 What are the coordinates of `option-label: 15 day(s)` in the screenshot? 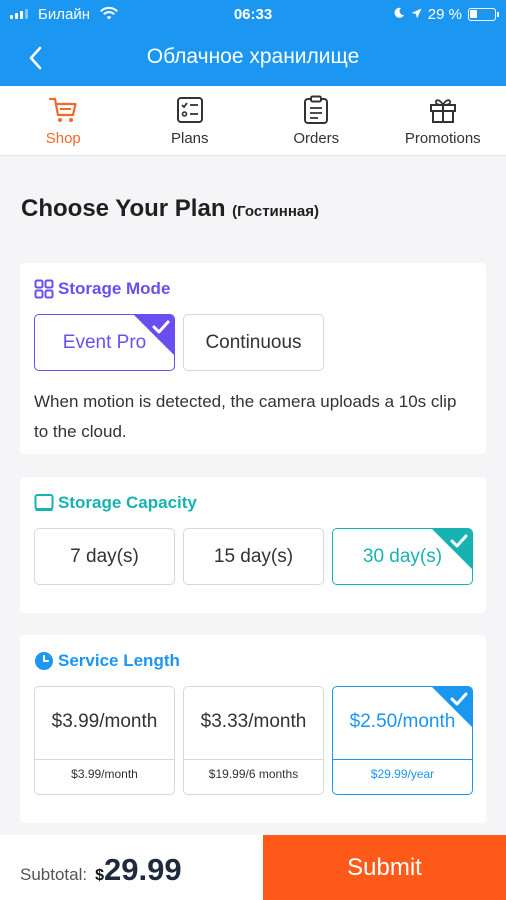 It's located at (253, 556).